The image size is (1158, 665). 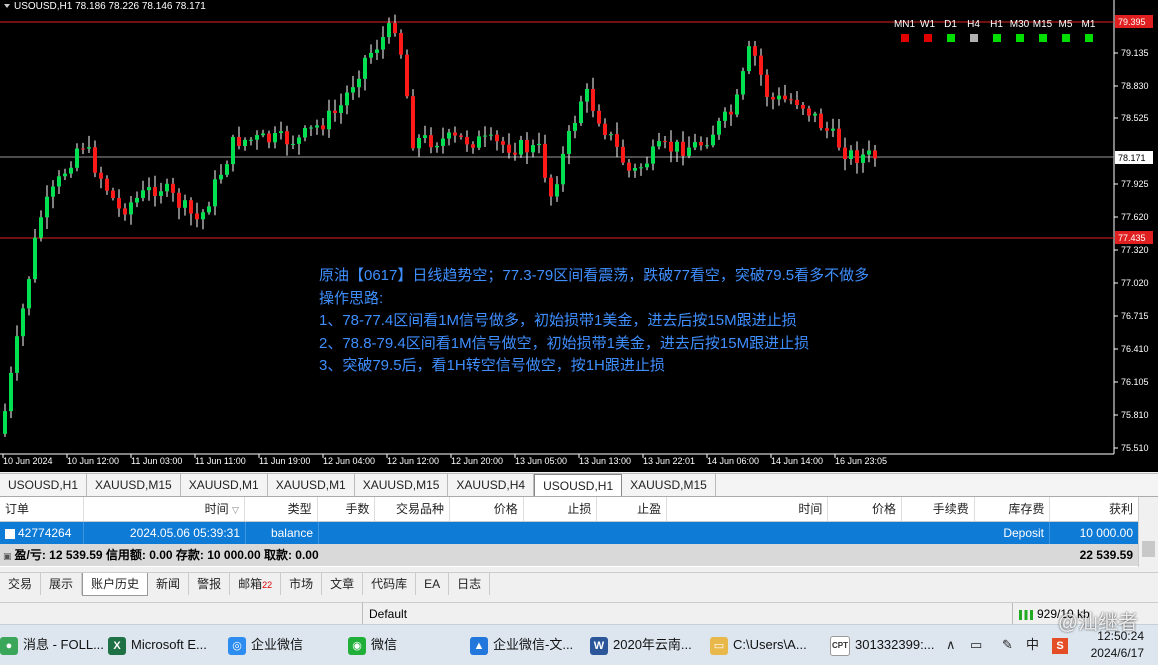 What do you see at coordinates (413, 461) in the screenshot?
I see `time-tick-label: 12 Jun 12:00` at bounding box center [413, 461].